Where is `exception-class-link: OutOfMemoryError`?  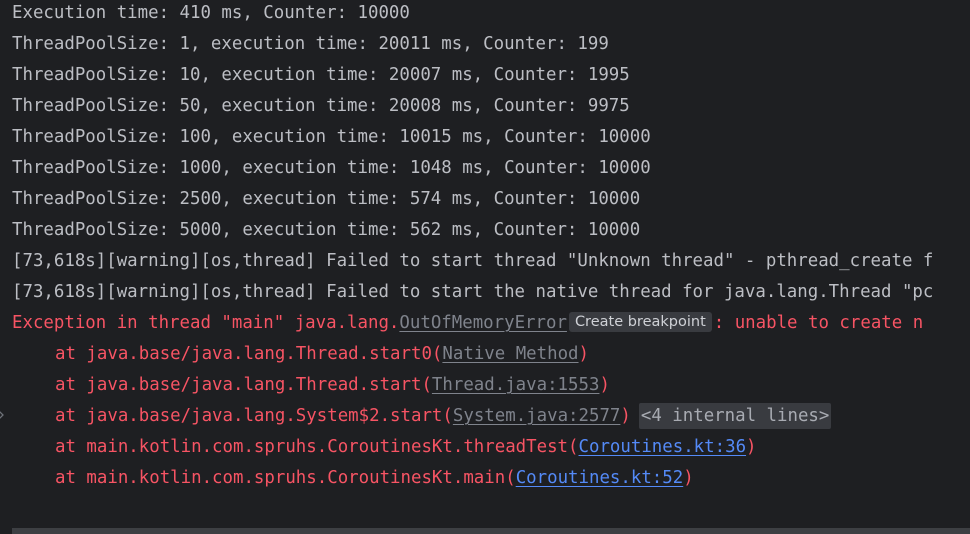 exception-class-link: OutOfMemoryError is located at coordinates (483, 323).